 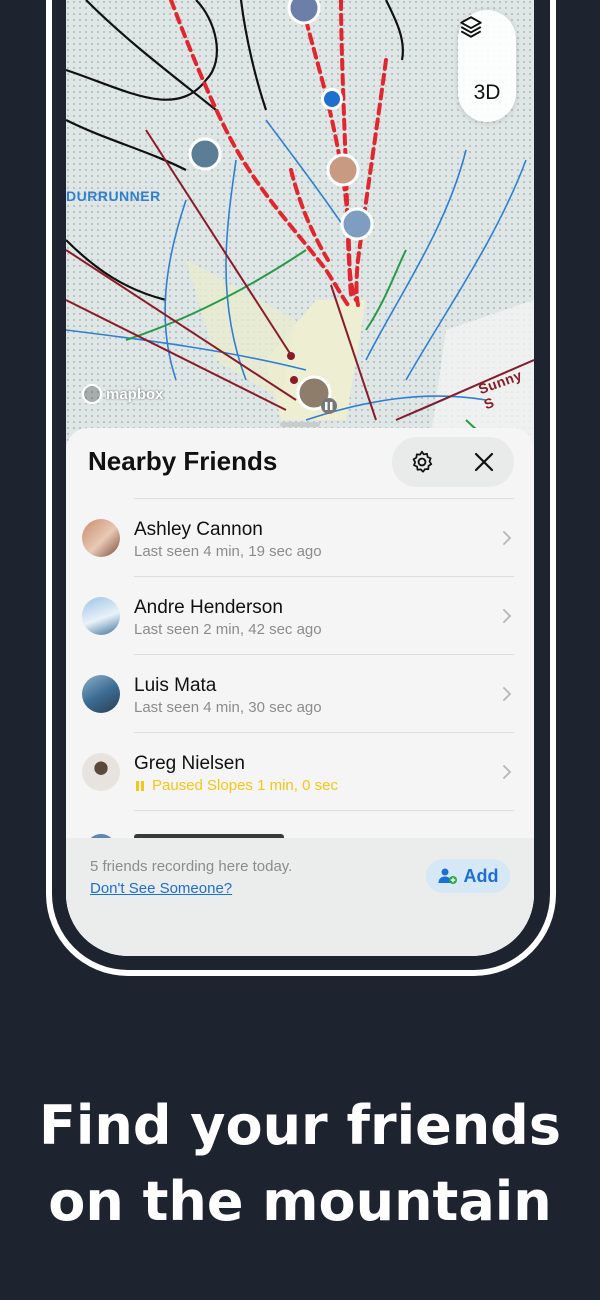 What do you see at coordinates (198, 529) in the screenshot?
I see `friend-name: Ashley Cannon` at bounding box center [198, 529].